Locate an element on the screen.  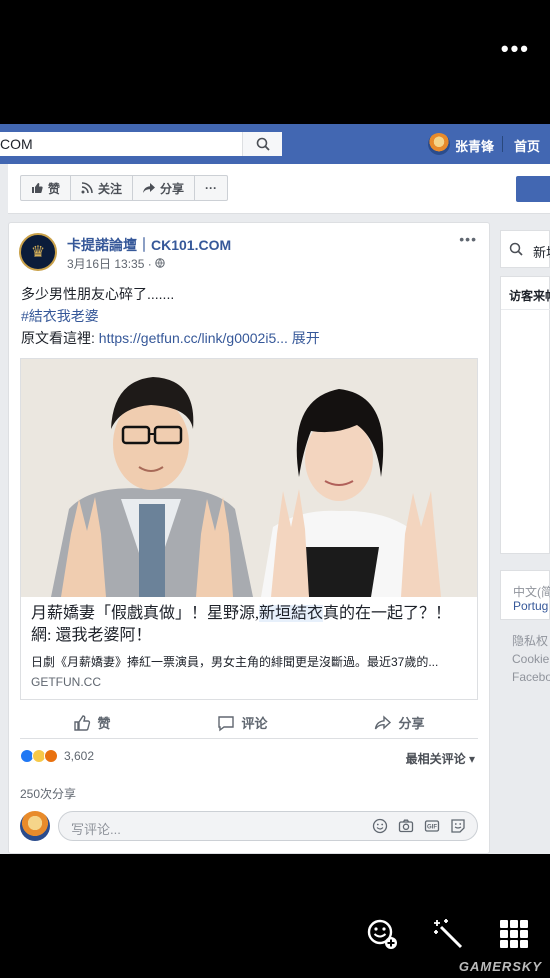
share-button: 分享 is located at coordinates (399, 722).